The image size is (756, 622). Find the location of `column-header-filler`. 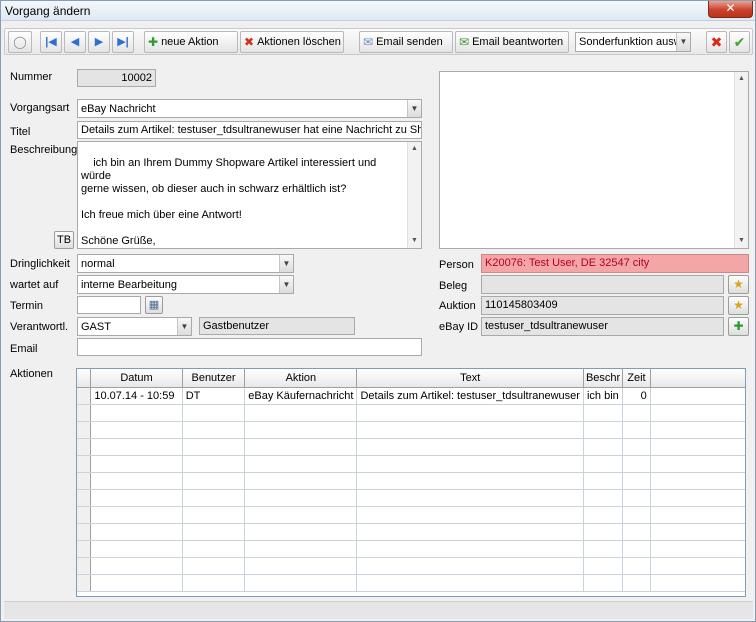

column-header-filler is located at coordinates (697, 378).